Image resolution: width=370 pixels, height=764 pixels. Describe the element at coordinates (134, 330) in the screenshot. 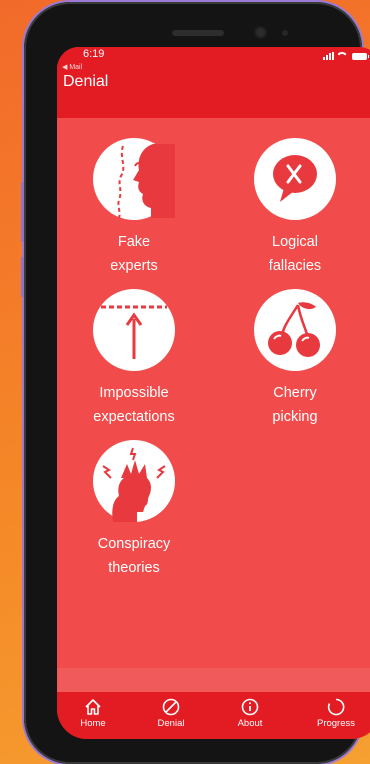

I see `impossible-expectations-icon` at that location.